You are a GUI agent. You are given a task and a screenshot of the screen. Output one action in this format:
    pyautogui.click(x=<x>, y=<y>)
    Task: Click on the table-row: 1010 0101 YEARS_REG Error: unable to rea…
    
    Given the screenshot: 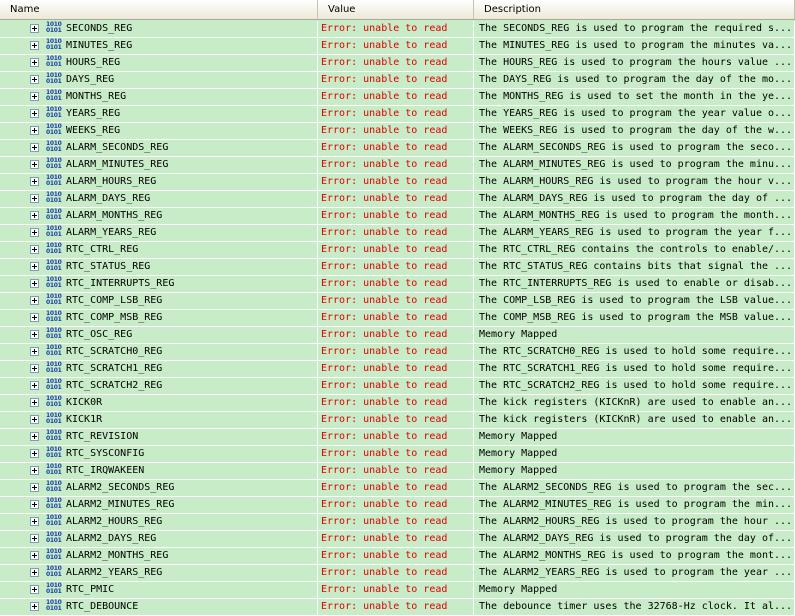 What is the action you would take?
    pyautogui.click(x=397, y=114)
    